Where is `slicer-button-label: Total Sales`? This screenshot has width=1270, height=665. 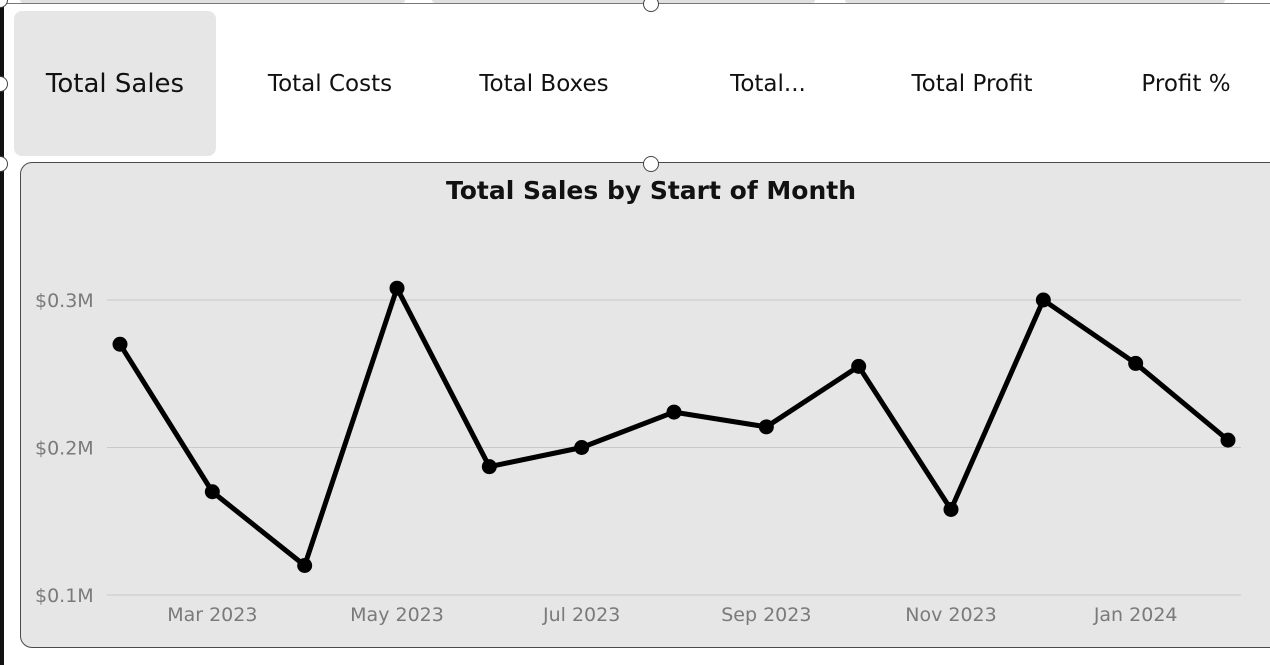
slicer-button-label: Total Sales is located at coordinates (115, 83).